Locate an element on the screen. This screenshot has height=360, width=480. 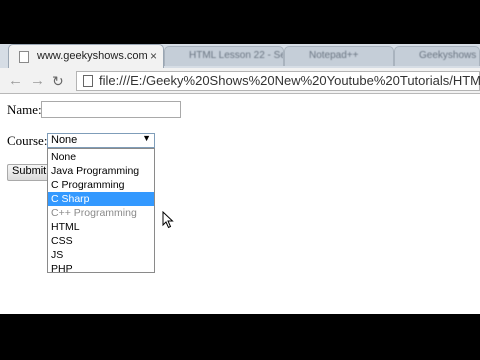
page-icon is located at coordinates (24, 57).